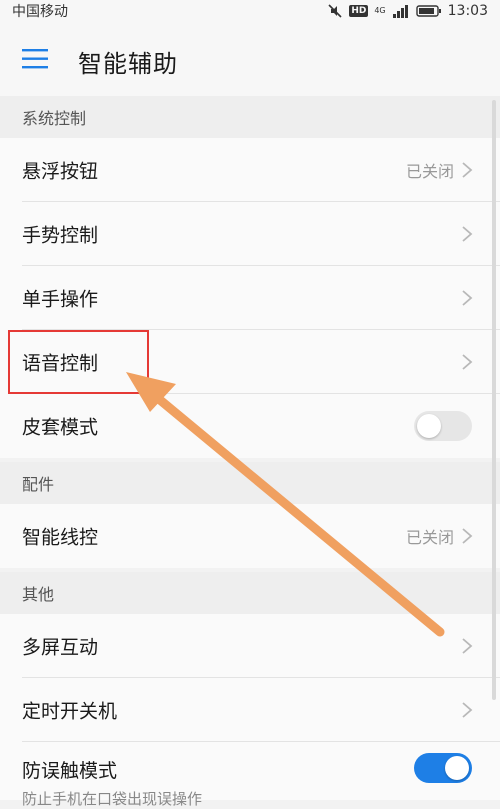  I want to click on cover-mode-row: 皮套模式, so click(250, 426).